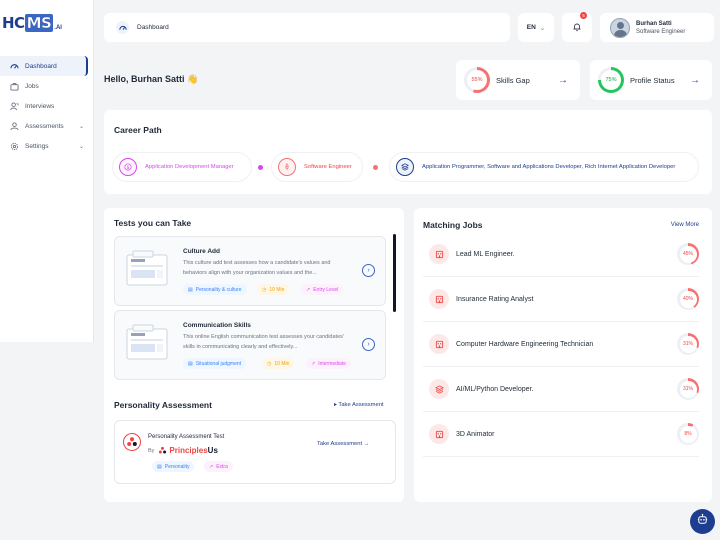  I want to click on sidebar-item-label: Dashboard, so click(41, 66).